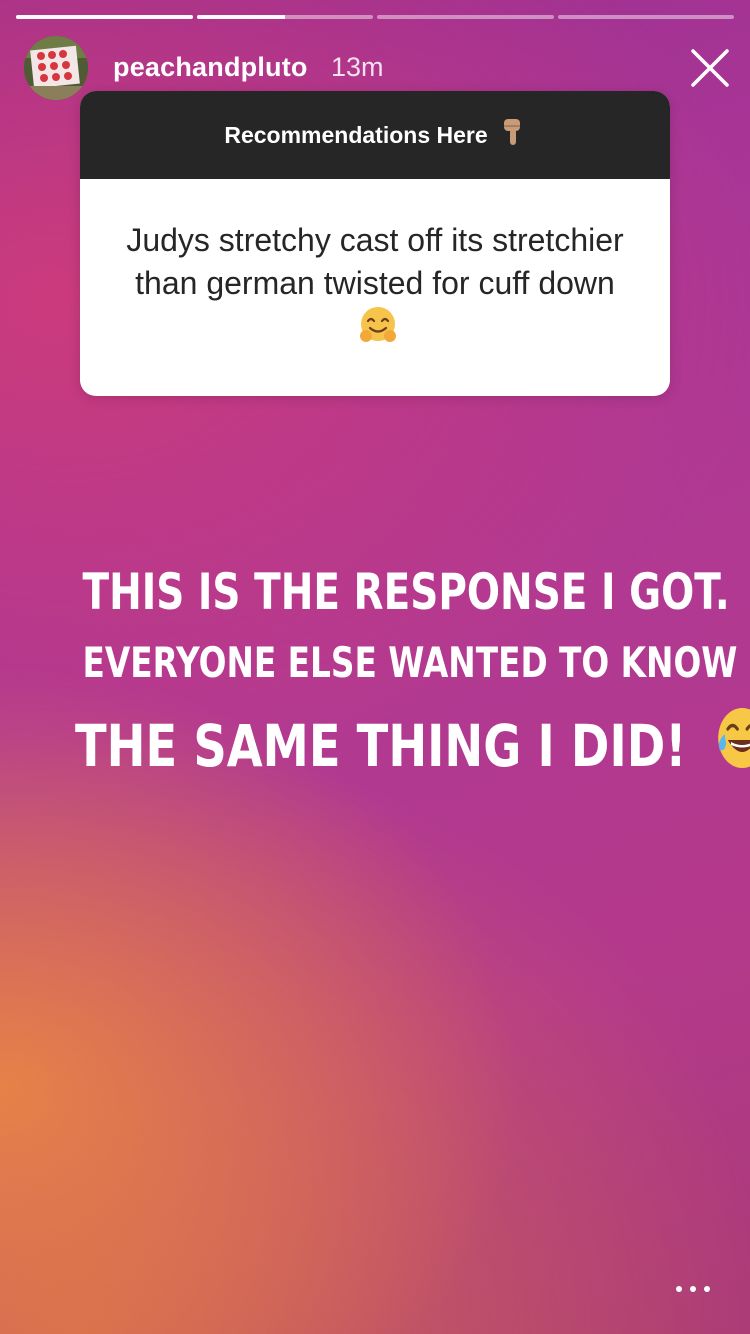  I want to click on question-title: Recommendations Here, so click(356, 134).